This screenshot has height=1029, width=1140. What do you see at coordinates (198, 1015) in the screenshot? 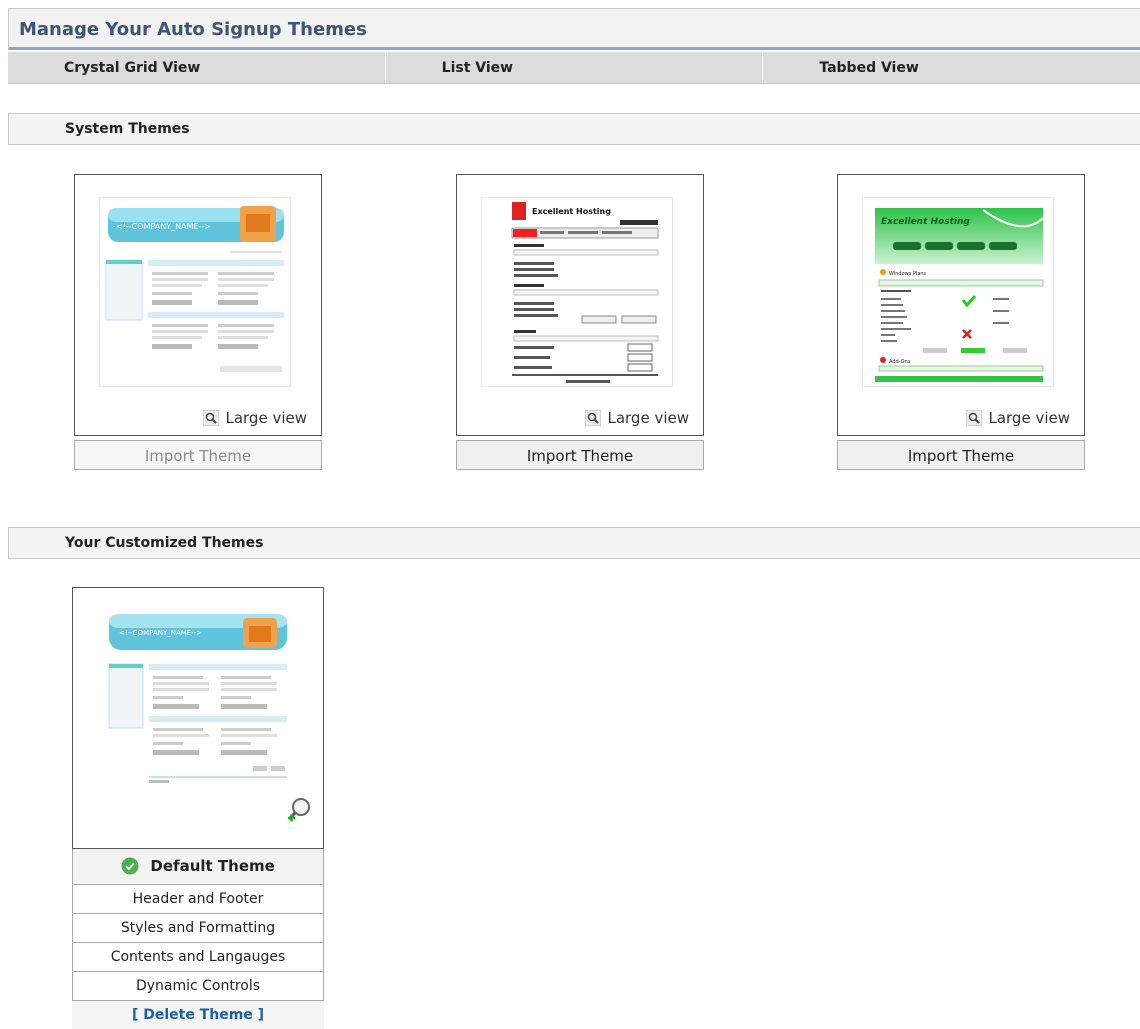
I see `delete-theme-link: [ Delete Theme ]` at bounding box center [198, 1015].